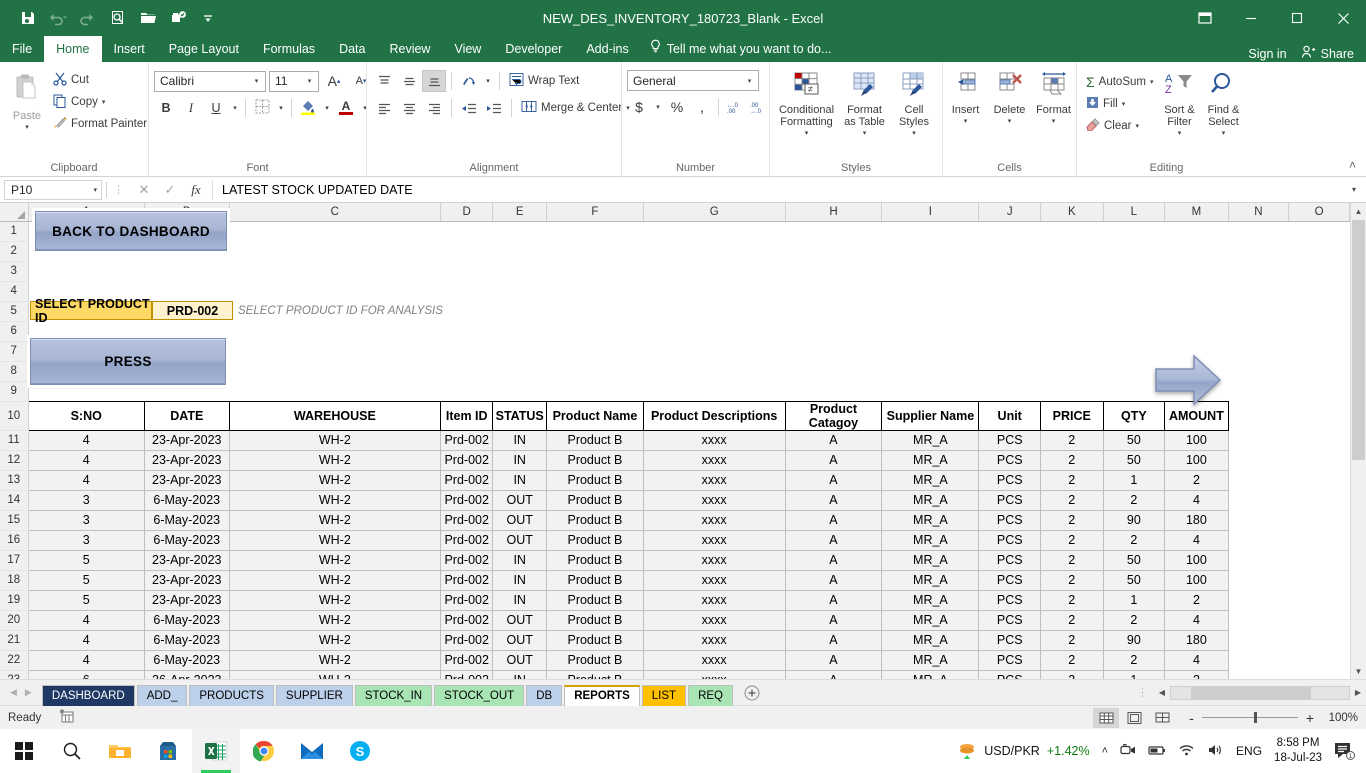 Image resolution: width=1366 pixels, height=773 pixels. What do you see at coordinates (88, 18) in the screenshot?
I see `redo-icon` at bounding box center [88, 18].